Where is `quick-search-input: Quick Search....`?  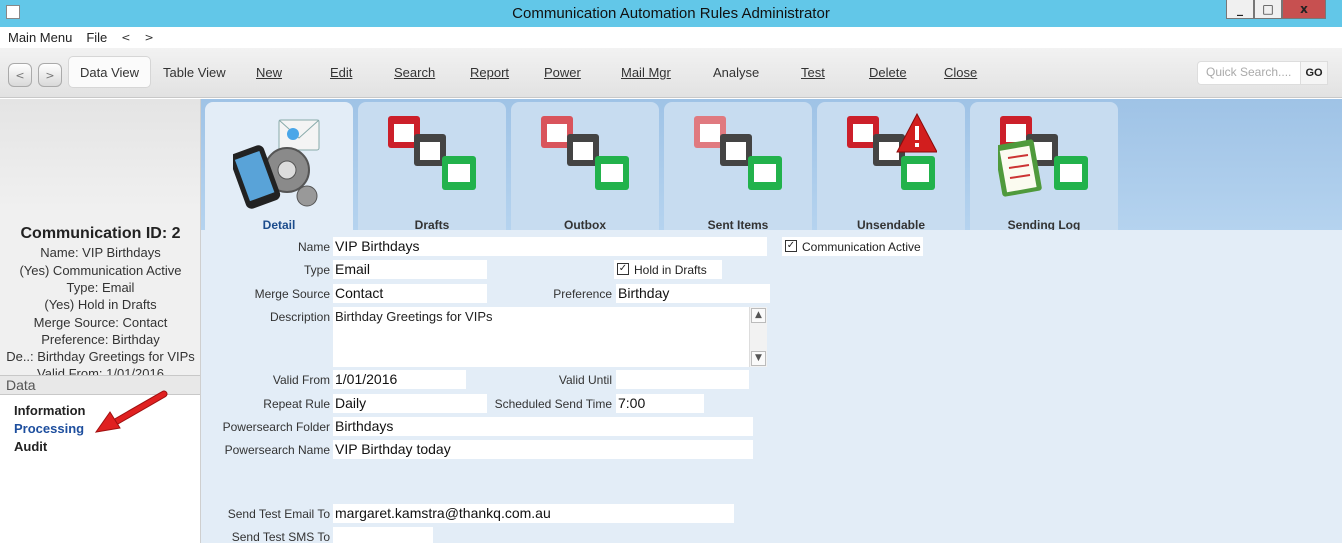 quick-search-input: Quick Search.... is located at coordinates (1249, 73).